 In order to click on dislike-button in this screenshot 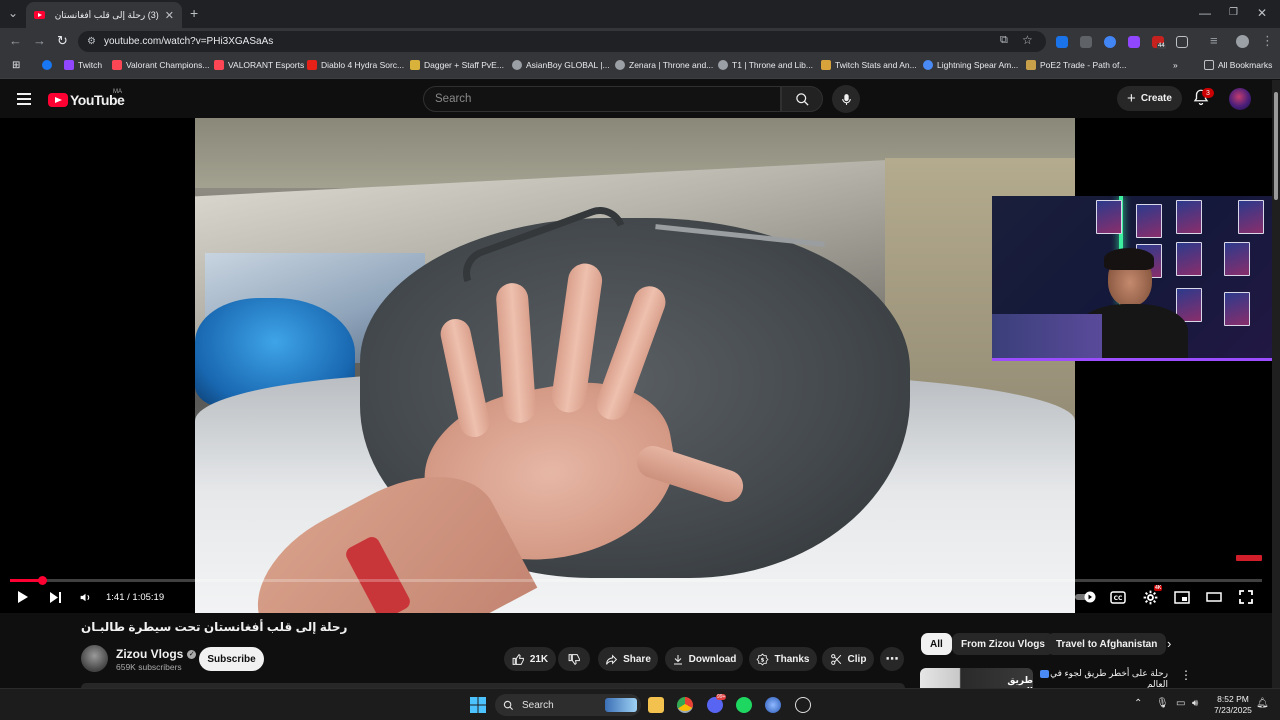, I will do `click(574, 659)`.